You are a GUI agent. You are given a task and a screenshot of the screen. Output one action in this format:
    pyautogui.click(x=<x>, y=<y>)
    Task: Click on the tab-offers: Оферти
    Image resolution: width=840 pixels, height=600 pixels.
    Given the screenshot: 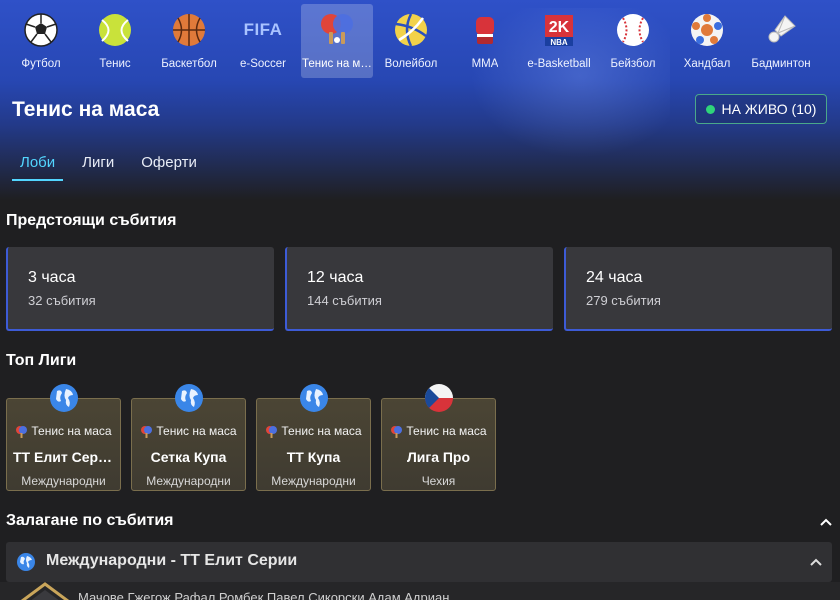 What is the action you would take?
    pyautogui.click(x=169, y=163)
    